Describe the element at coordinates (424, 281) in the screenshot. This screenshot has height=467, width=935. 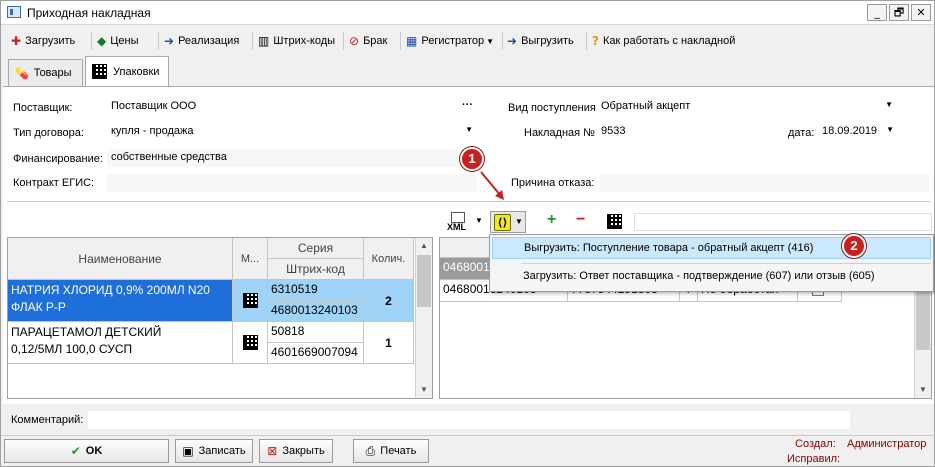
I see `scroll-thumb` at that location.